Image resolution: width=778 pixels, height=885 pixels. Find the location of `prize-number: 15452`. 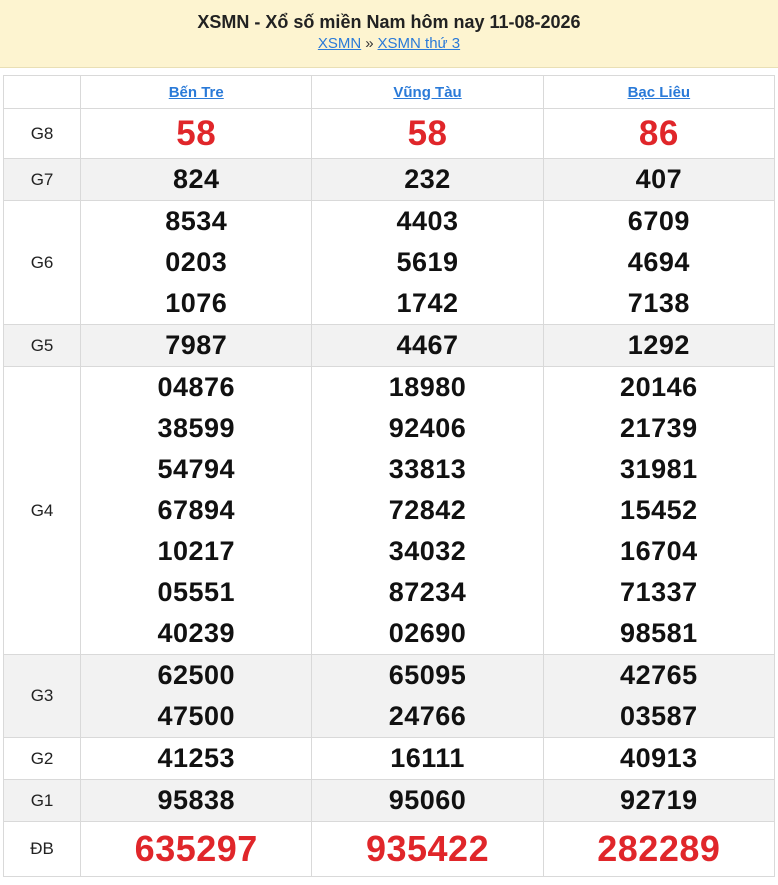

prize-number: 15452 is located at coordinates (659, 510).